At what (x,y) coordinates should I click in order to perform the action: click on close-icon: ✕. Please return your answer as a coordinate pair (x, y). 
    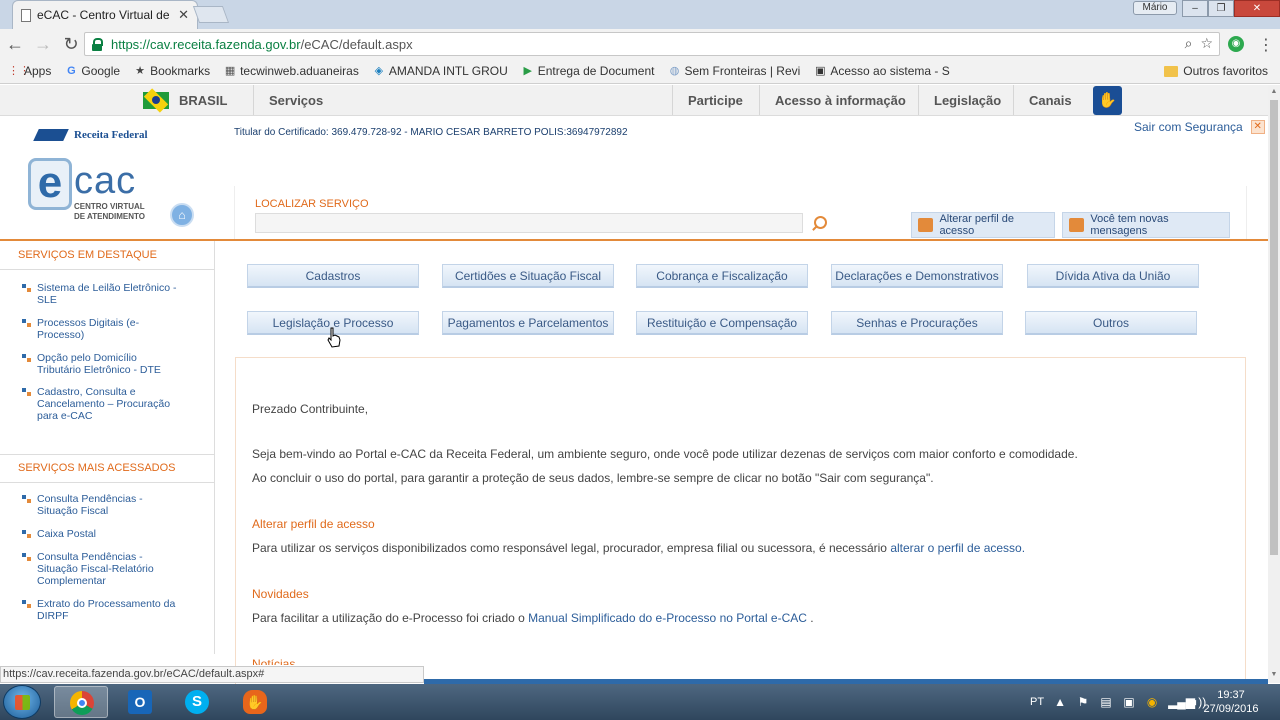
    Looking at the image, I should click on (1257, 127).